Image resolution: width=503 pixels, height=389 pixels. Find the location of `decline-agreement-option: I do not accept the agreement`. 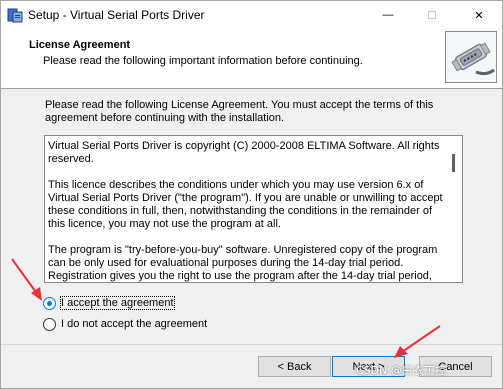

decline-agreement-option: I do not accept the agreement is located at coordinates (125, 324).